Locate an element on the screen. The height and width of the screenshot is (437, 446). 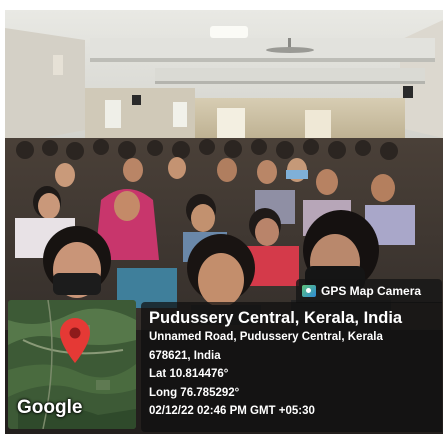
gps-map-camera-badge: GPS Map Camera is located at coordinates (369, 291).